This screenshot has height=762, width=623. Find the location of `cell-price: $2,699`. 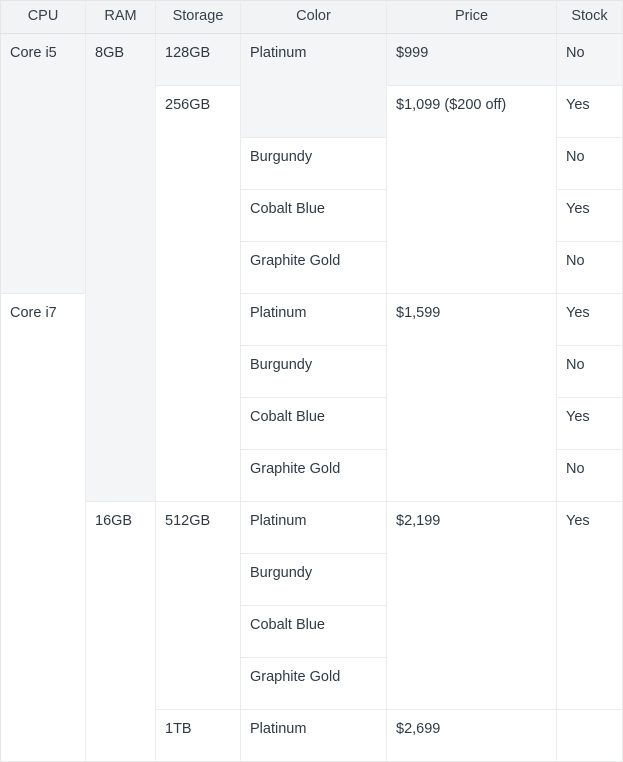

cell-price: $2,699 is located at coordinates (471, 735).